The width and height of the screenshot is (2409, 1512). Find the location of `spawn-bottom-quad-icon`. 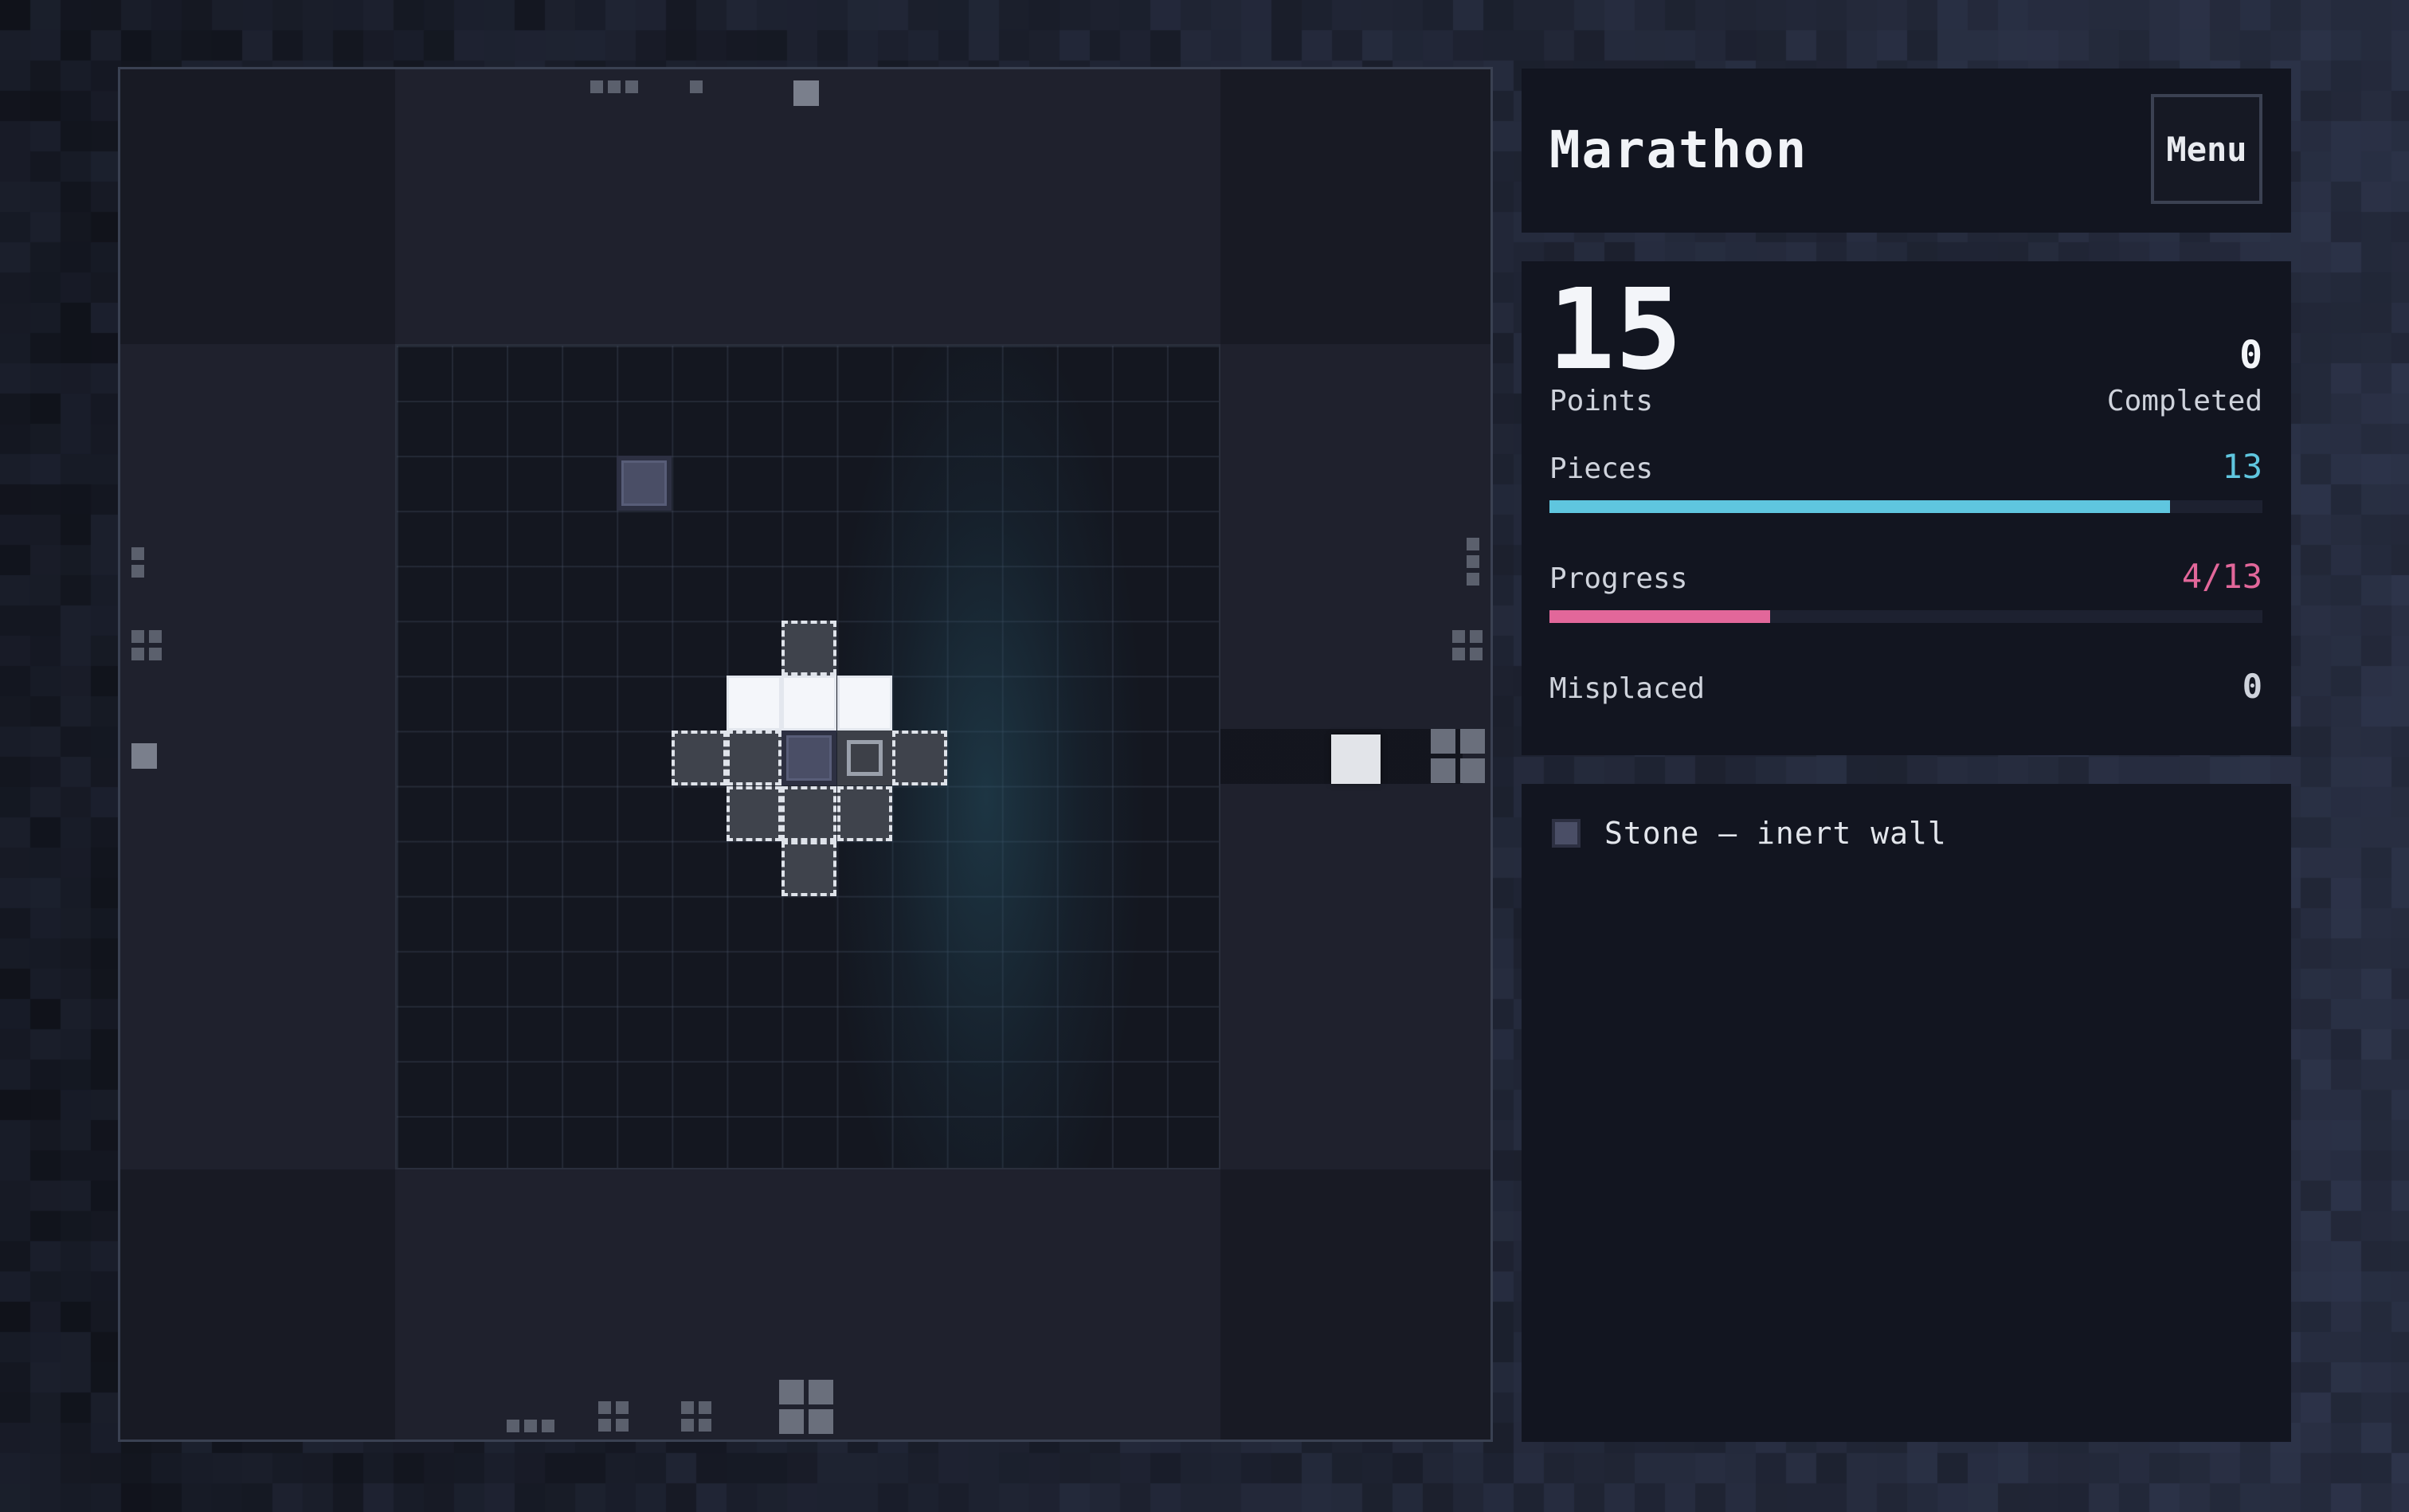

spawn-bottom-quad-icon is located at coordinates (614, 1417).